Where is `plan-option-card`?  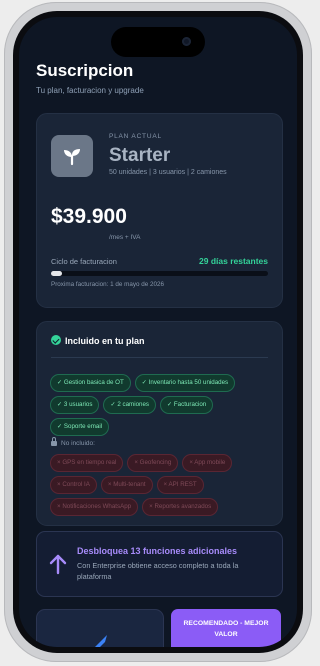
plan-option-card is located at coordinates (100, 628).